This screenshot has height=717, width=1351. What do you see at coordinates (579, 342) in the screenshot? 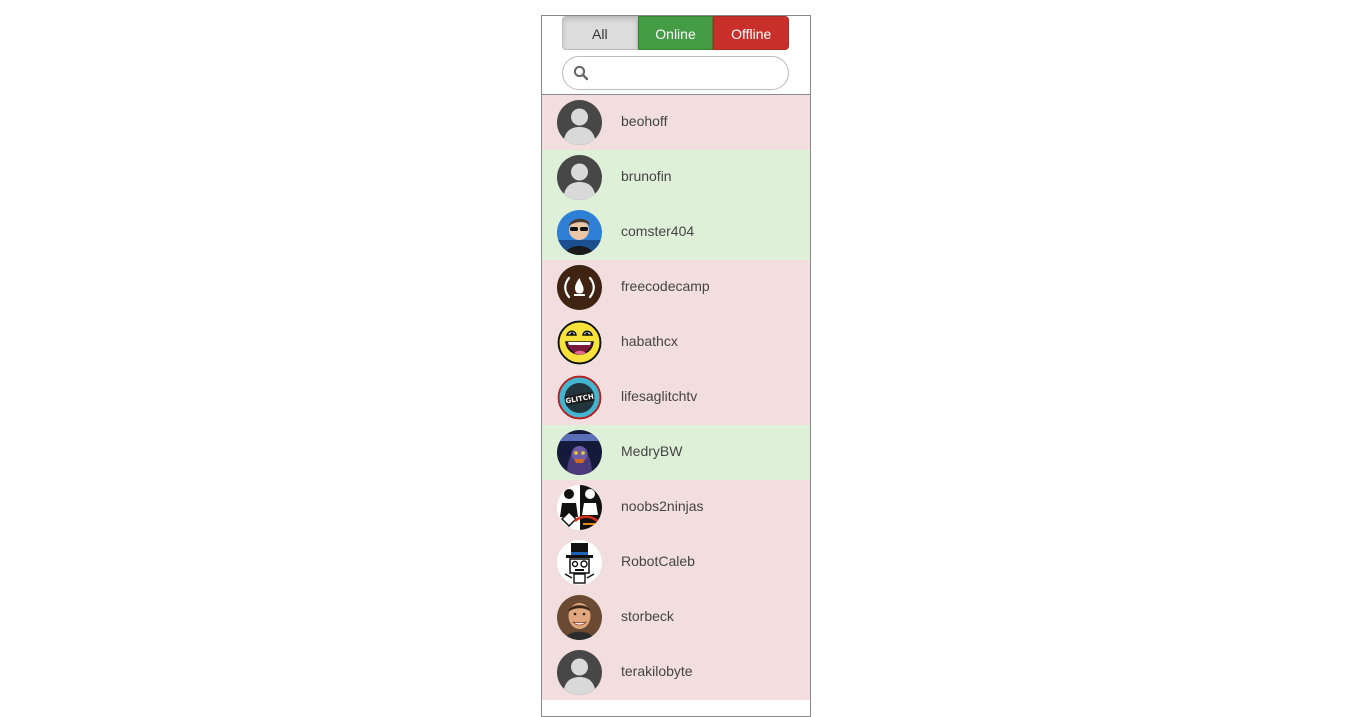
I see `laughing-face-avatar` at bounding box center [579, 342].